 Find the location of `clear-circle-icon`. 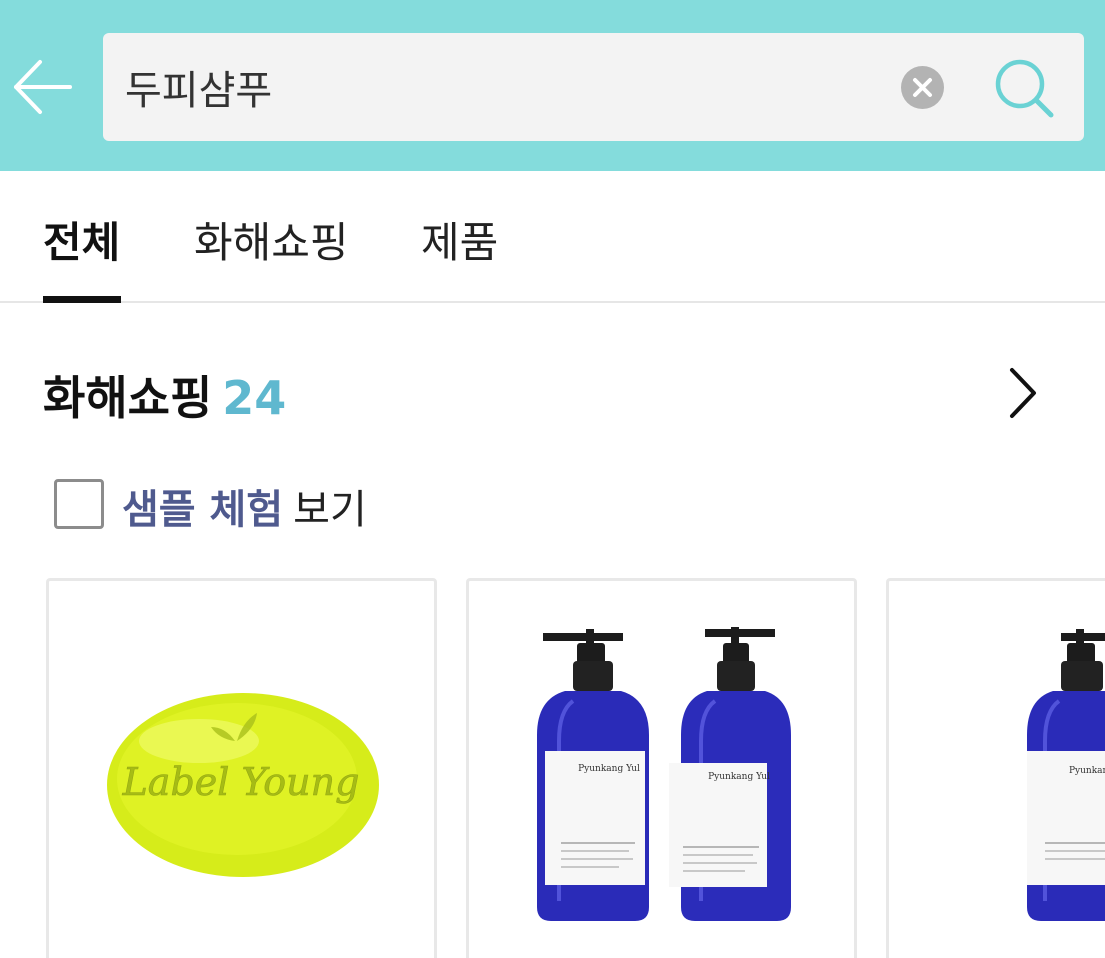

clear-circle-icon is located at coordinates (922, 87).